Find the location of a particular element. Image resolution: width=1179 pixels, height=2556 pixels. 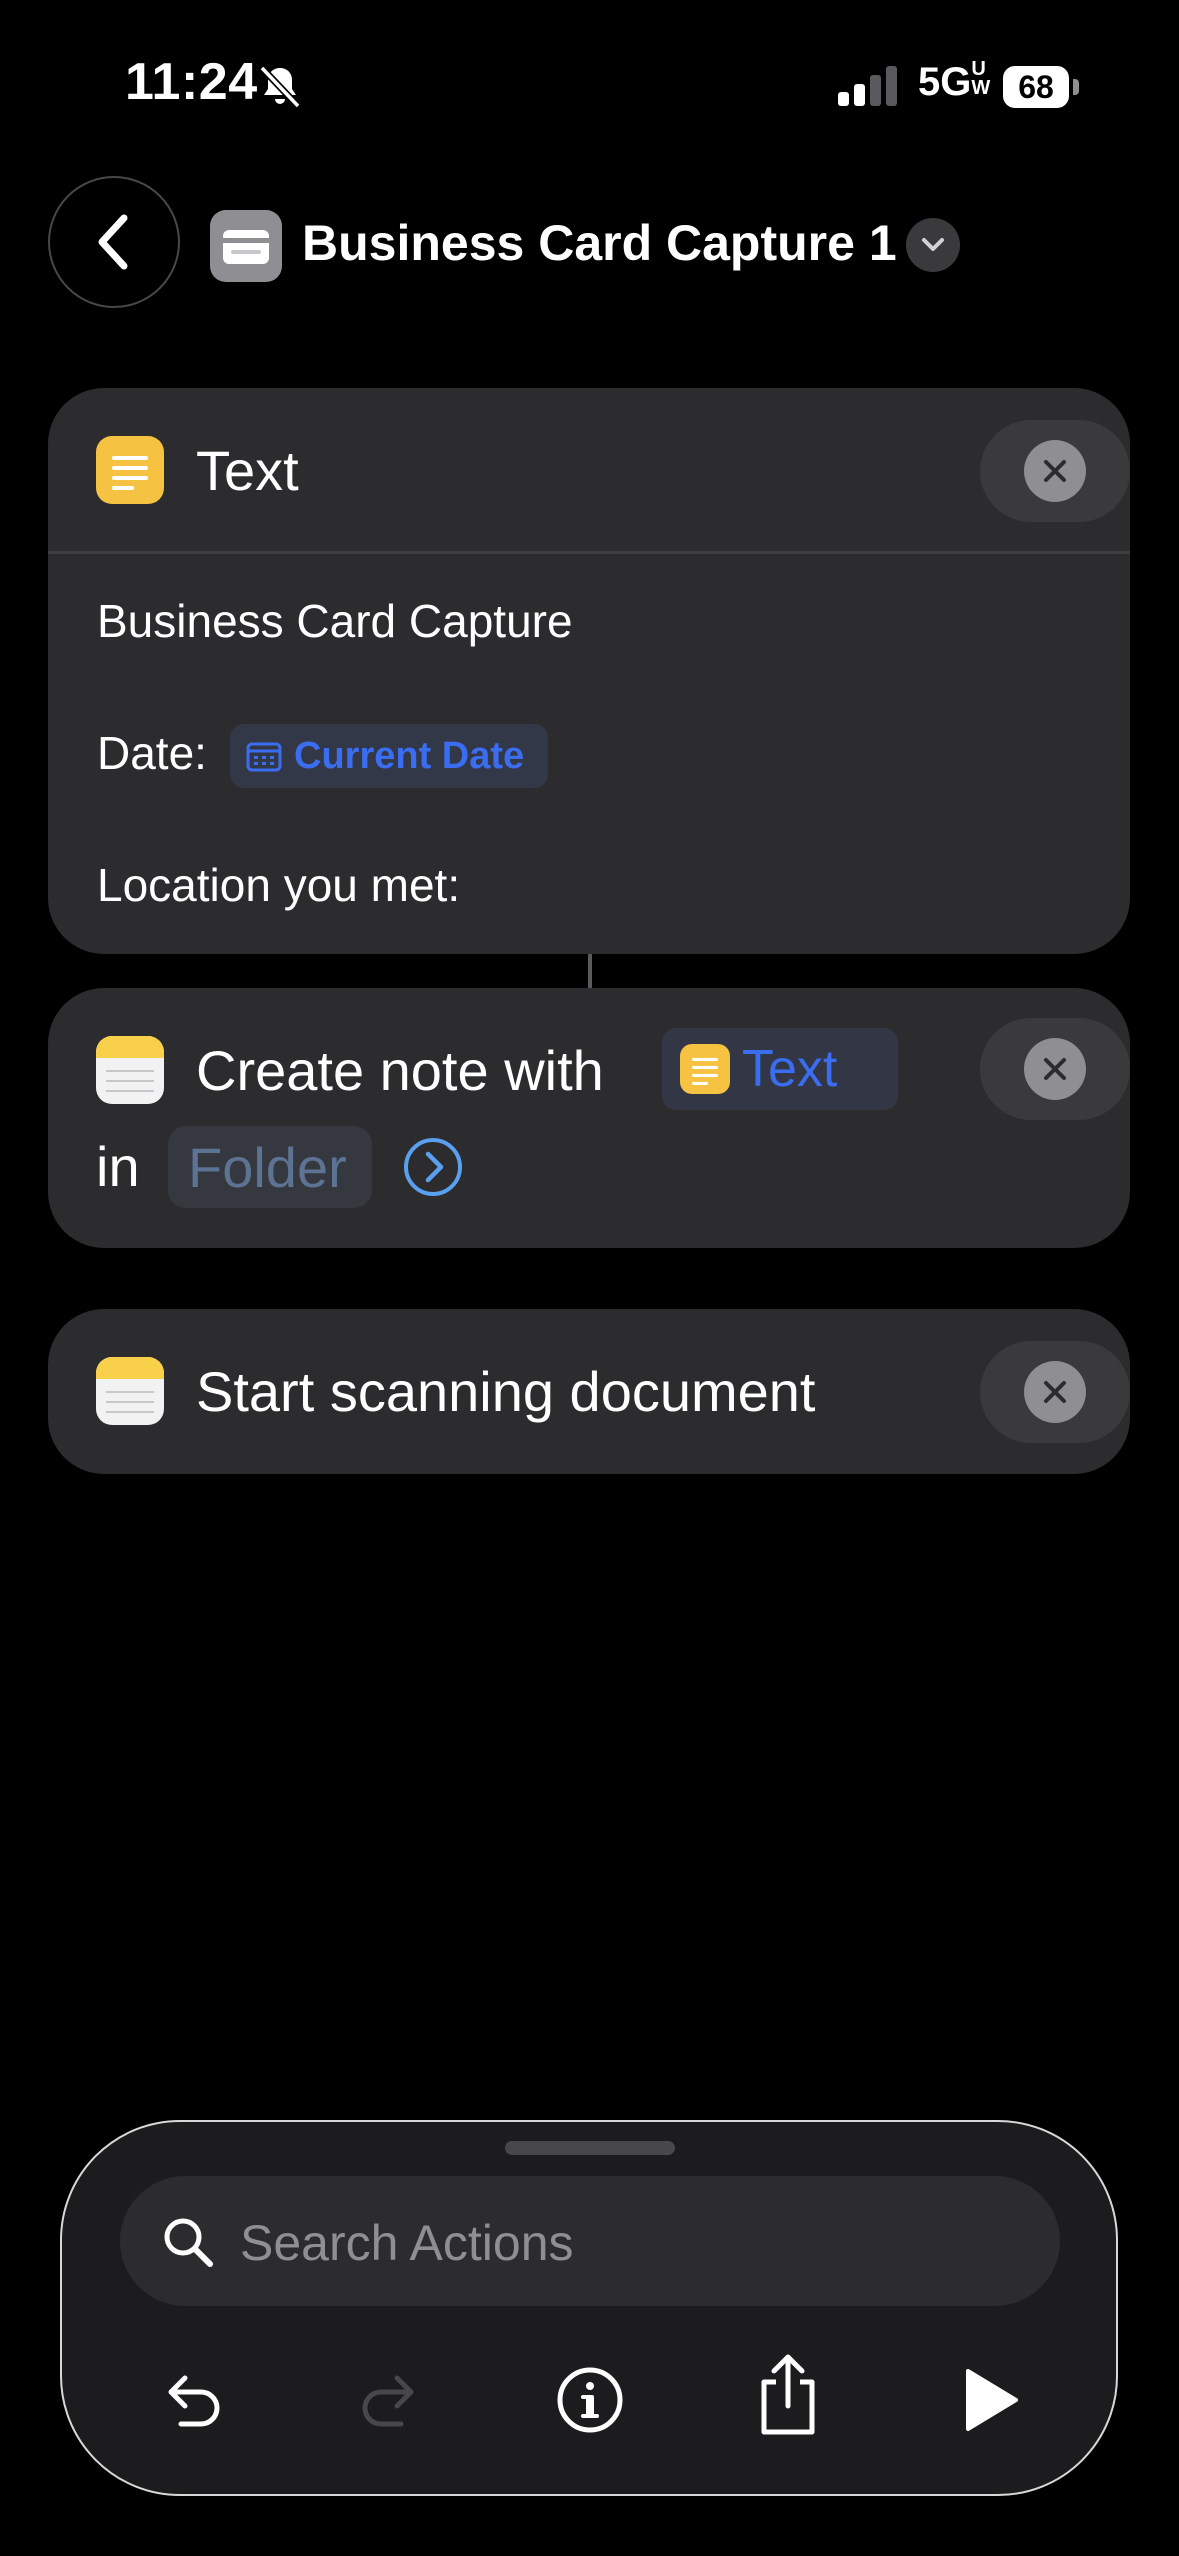

chevron-left-icon is located at coordinates (113, 242).